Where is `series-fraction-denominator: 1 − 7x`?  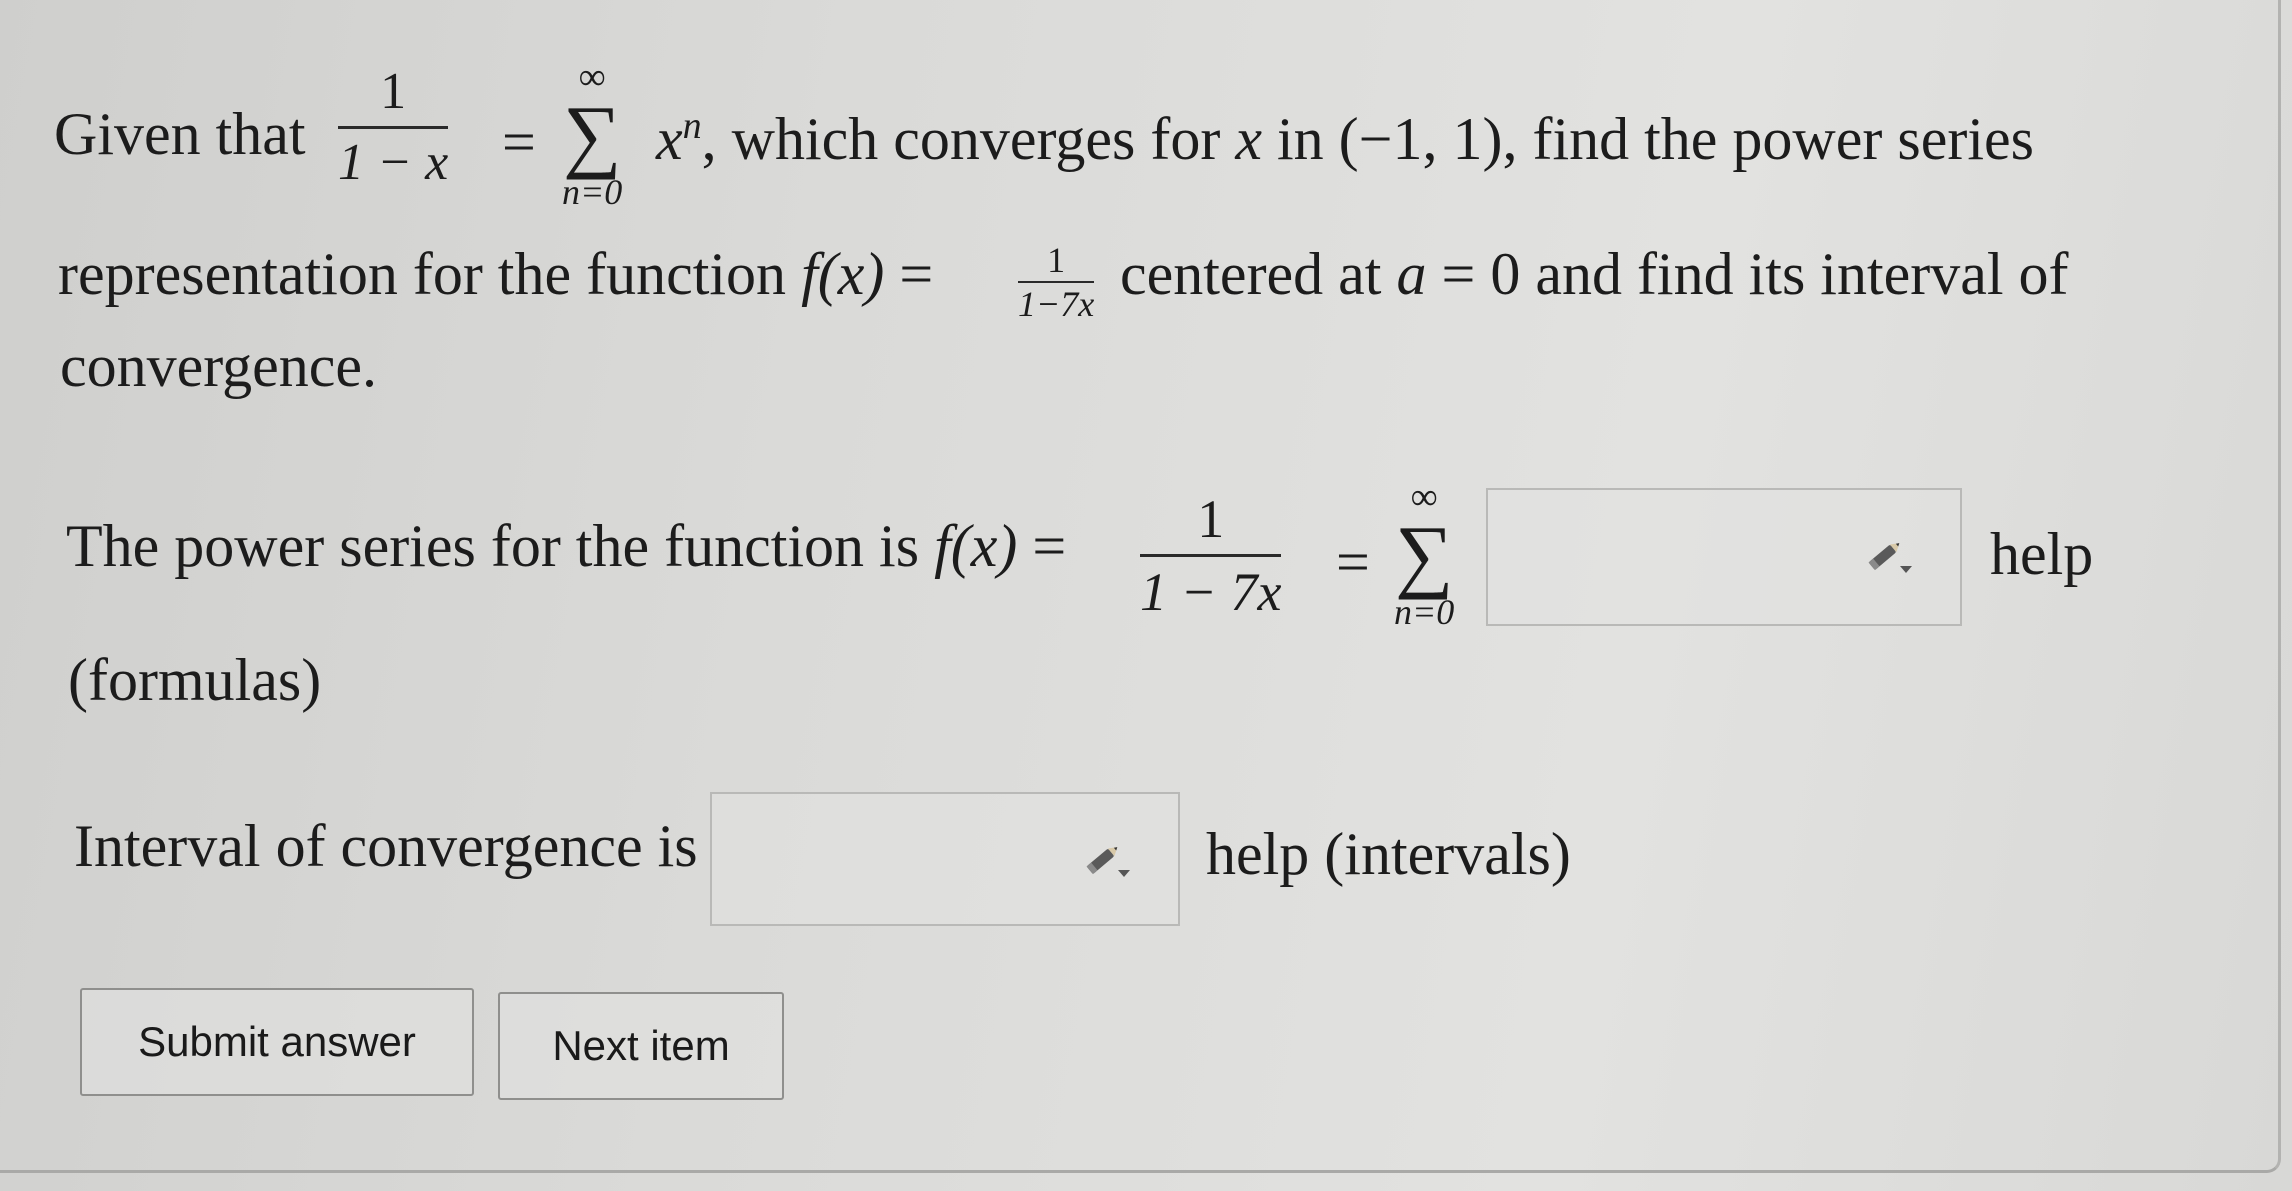
series-fraction-denominator: 1 − 7x is located at coordinates (1211, 592).